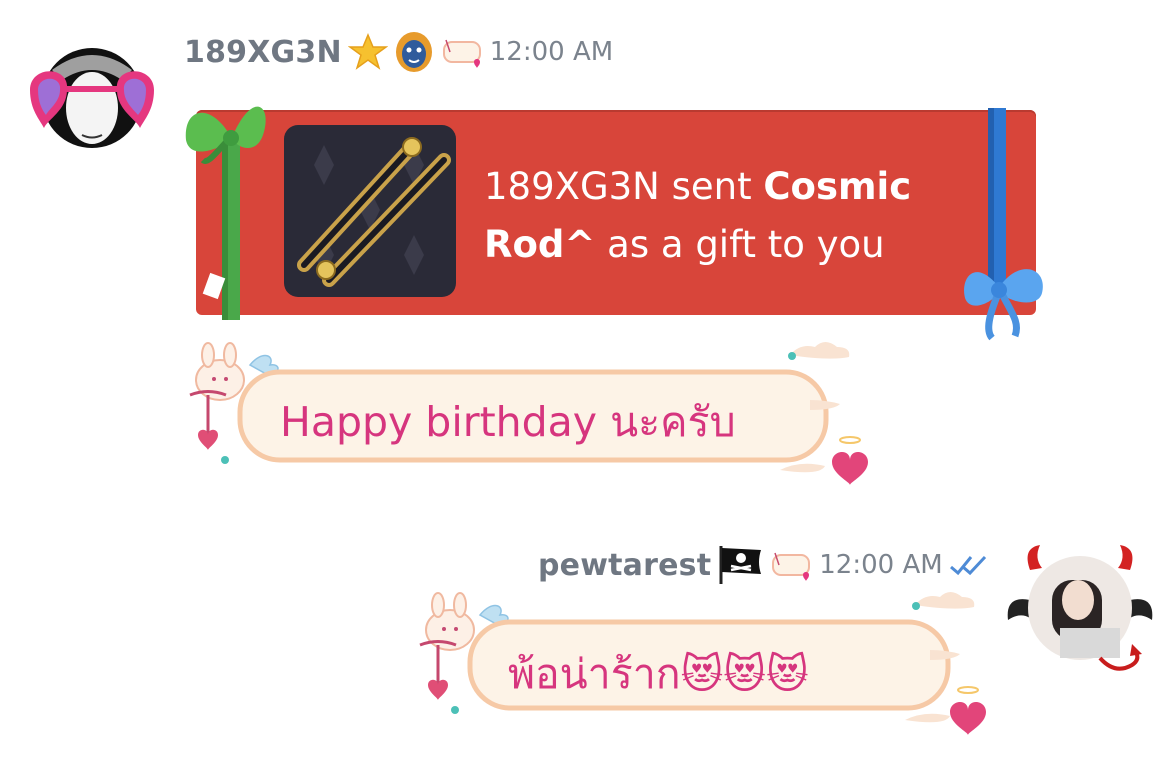 The image size is (1170, 758). Describe the element at coordinates (370, 211) in the screenshot. I see `gift-item-image` at that location.